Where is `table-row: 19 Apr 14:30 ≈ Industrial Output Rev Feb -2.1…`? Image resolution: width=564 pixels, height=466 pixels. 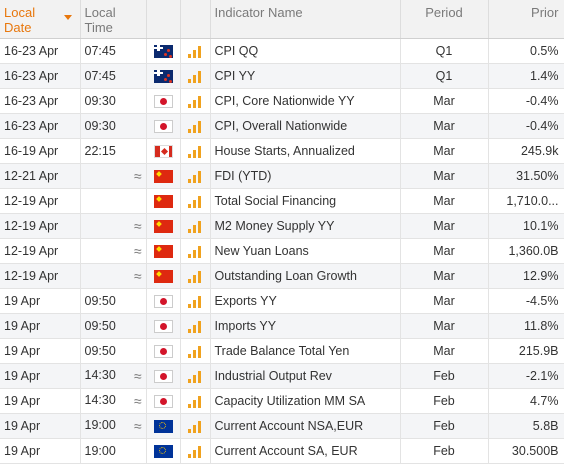 table-row: 19 Apr 14:30 ≈ Industrial Output Rev Feb -2.1… is located at coordinates (282, 376).